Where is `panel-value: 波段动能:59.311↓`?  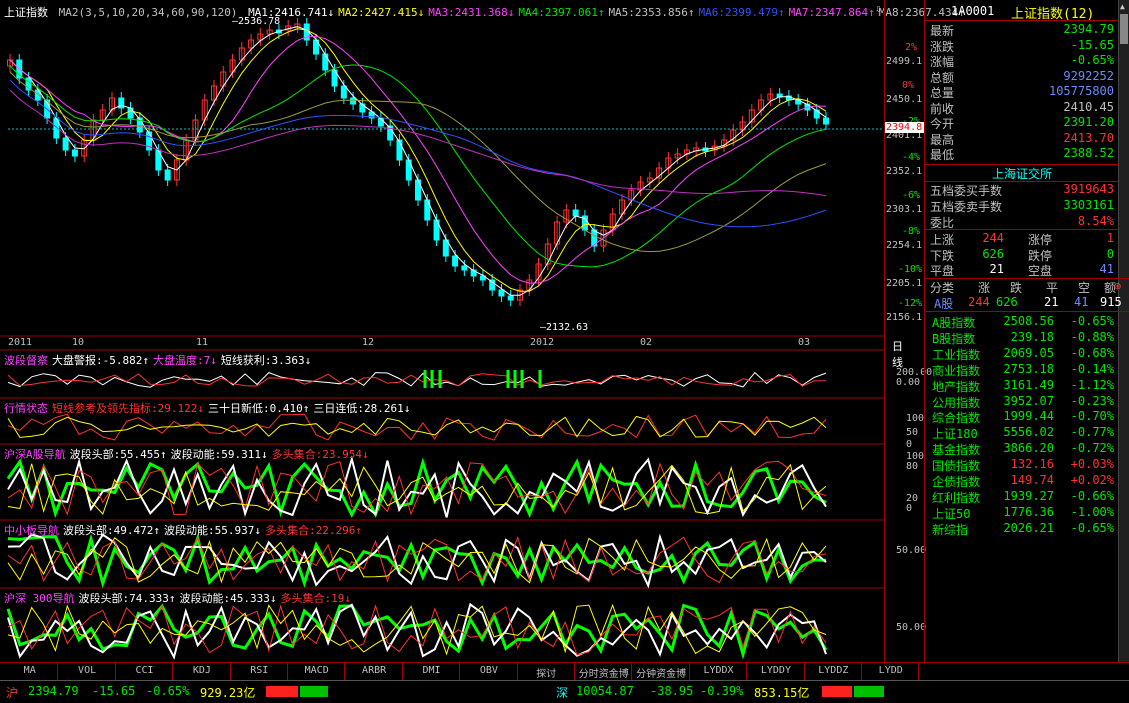
panel-value: 波段动能:59.311↓ is located at coordinates (219, 454).